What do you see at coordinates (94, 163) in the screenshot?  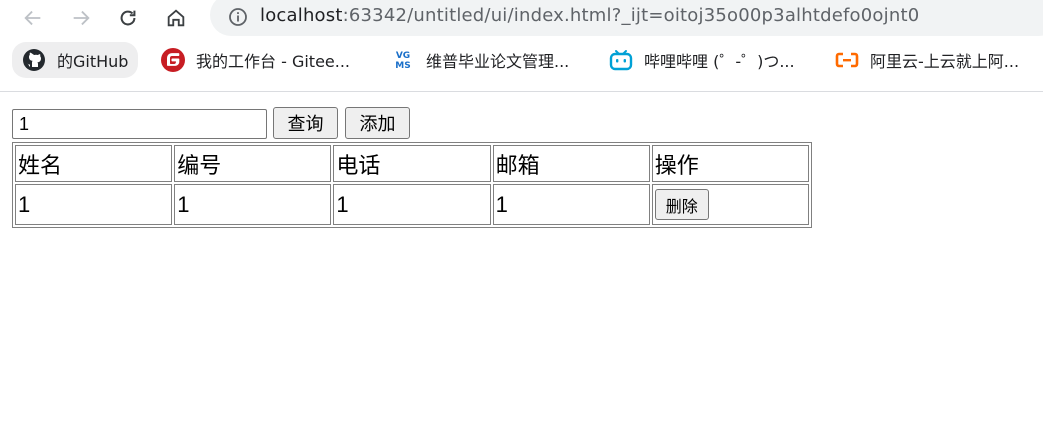 I see `column-header-name: 姓名` at bounding box center [94, 163].